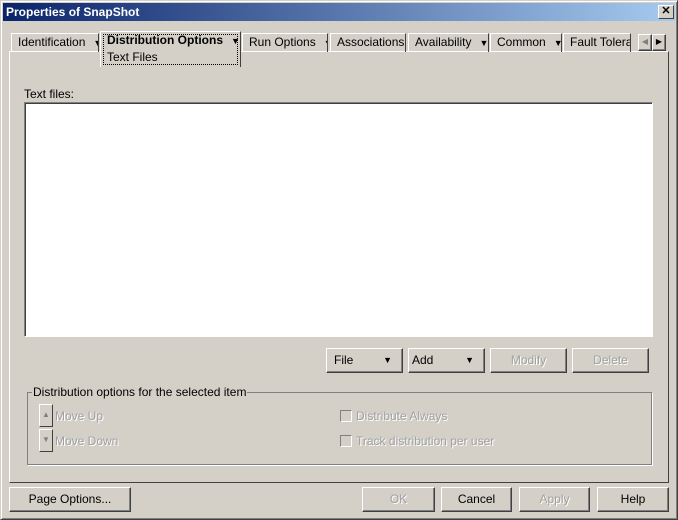 The height and width of the screenshot is (520, 678). I want to click on add-menu-button: Add ▼, so click(446, 360).